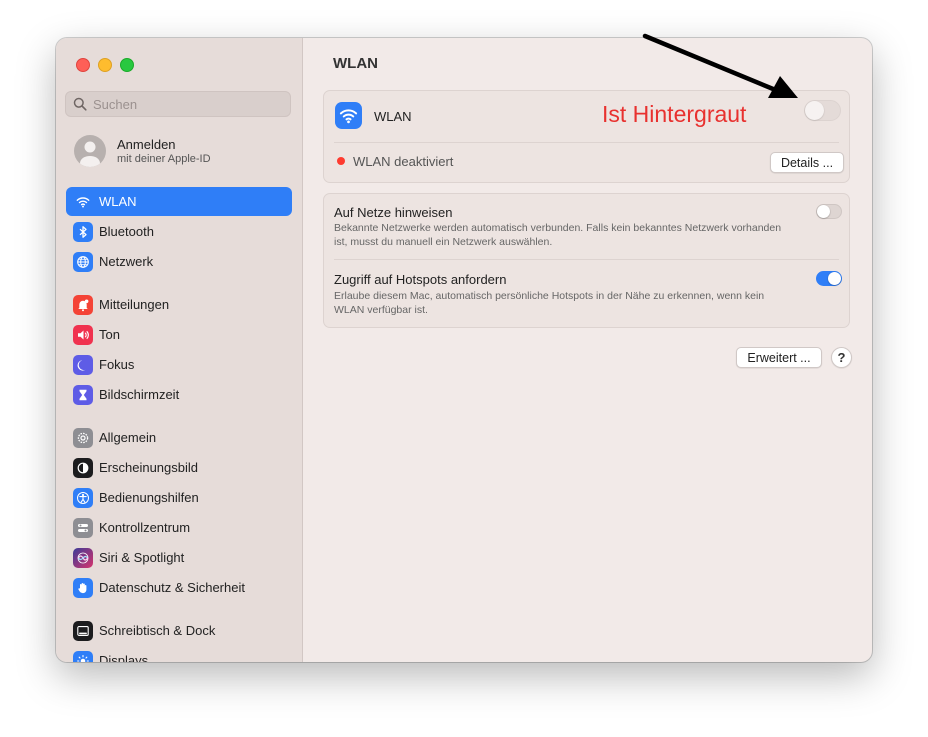 Image resolution: width=928 pixels, height=737 pixels. I want to click on account-title: Anmelden, so click(146, 144).